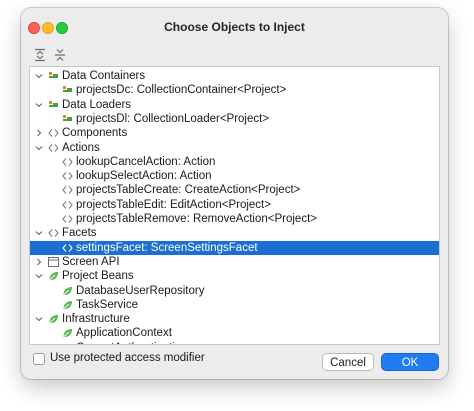  I want to click on tree-row-label: CurrentAuthentication, so click(131, 342).